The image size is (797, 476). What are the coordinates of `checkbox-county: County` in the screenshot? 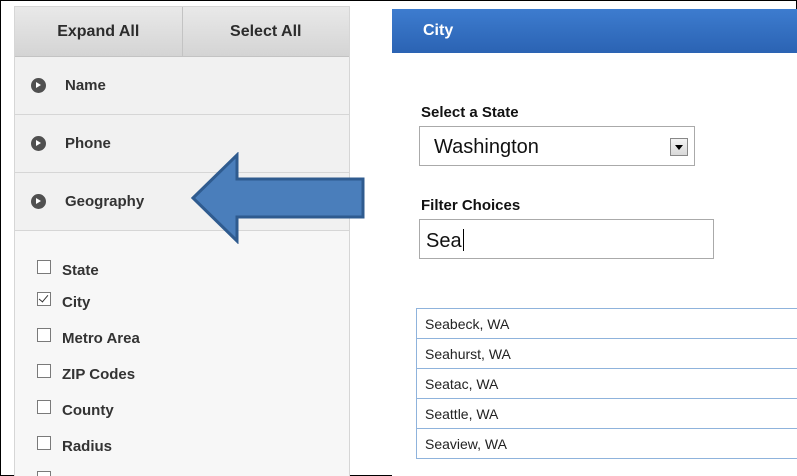 It's located at (75, 408).